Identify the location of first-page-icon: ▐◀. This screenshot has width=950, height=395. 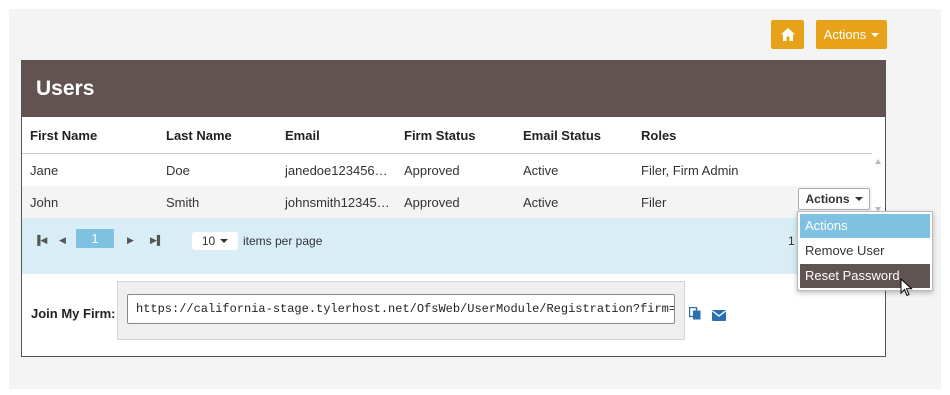
(40, 240).